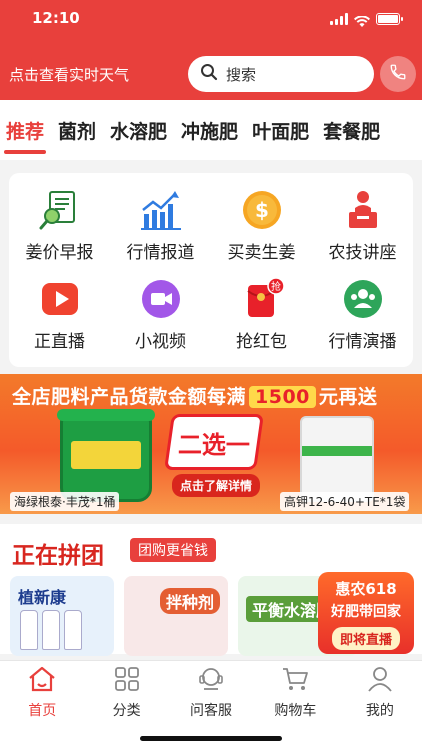 The height and width of the screenshot is (750, 422). I want to click on banner-left-caption: 海绿根泰·丰茂*1桶, so click(65, 501).